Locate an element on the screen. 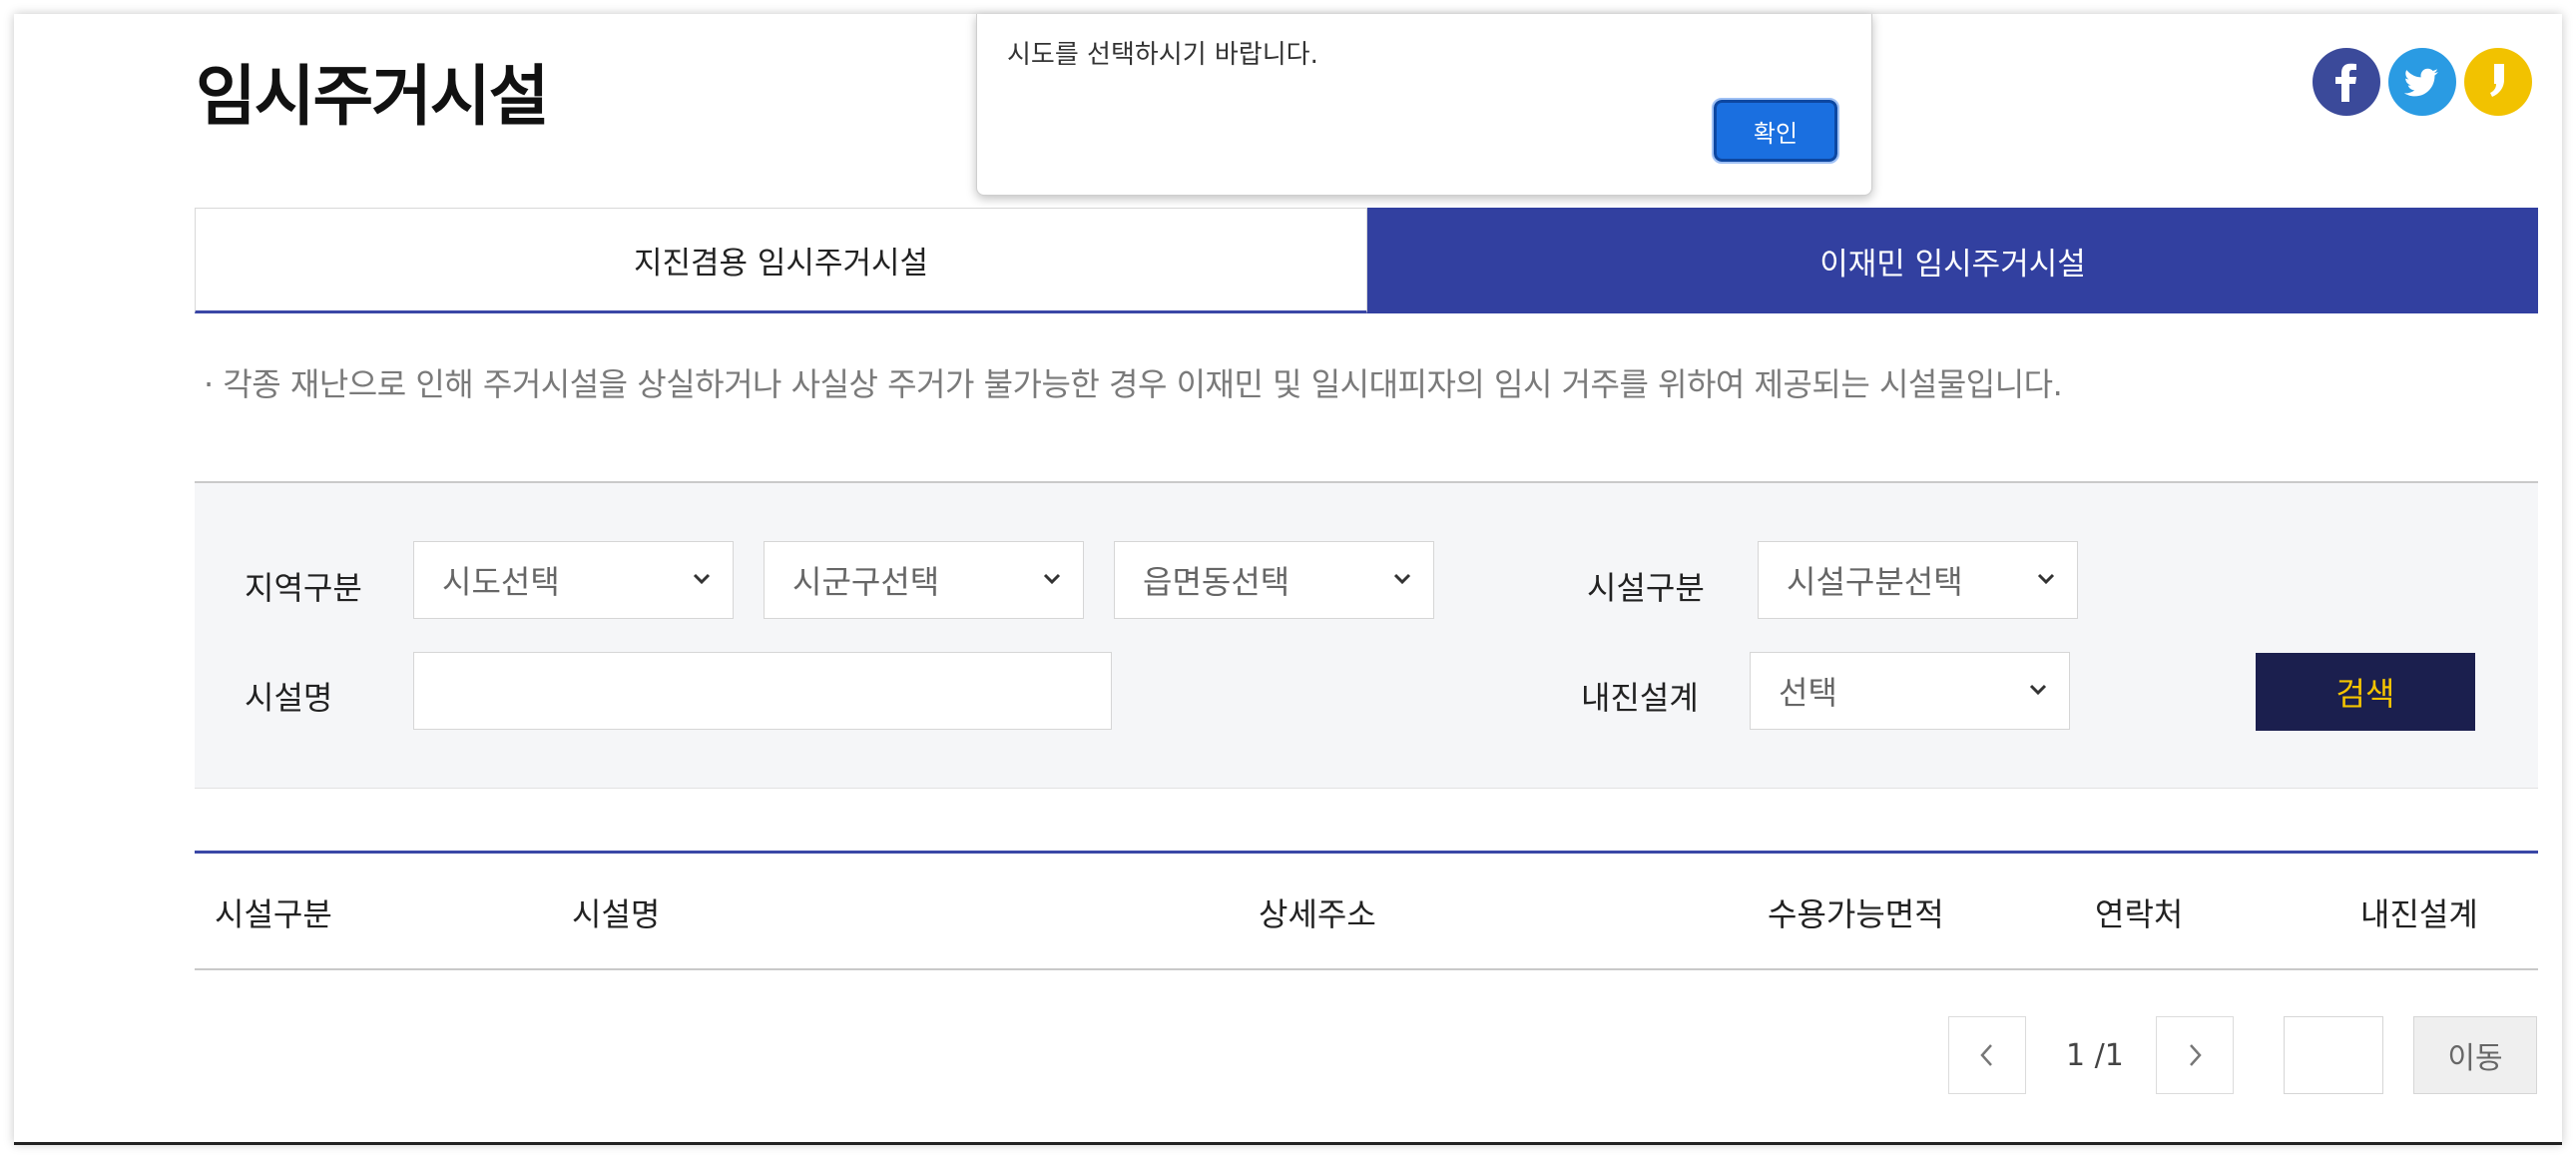 Image resolution: width=2576 pixels, height=1163 pixels. seismic-design-label: 내진설계 is located at coordinates (1640, 698).